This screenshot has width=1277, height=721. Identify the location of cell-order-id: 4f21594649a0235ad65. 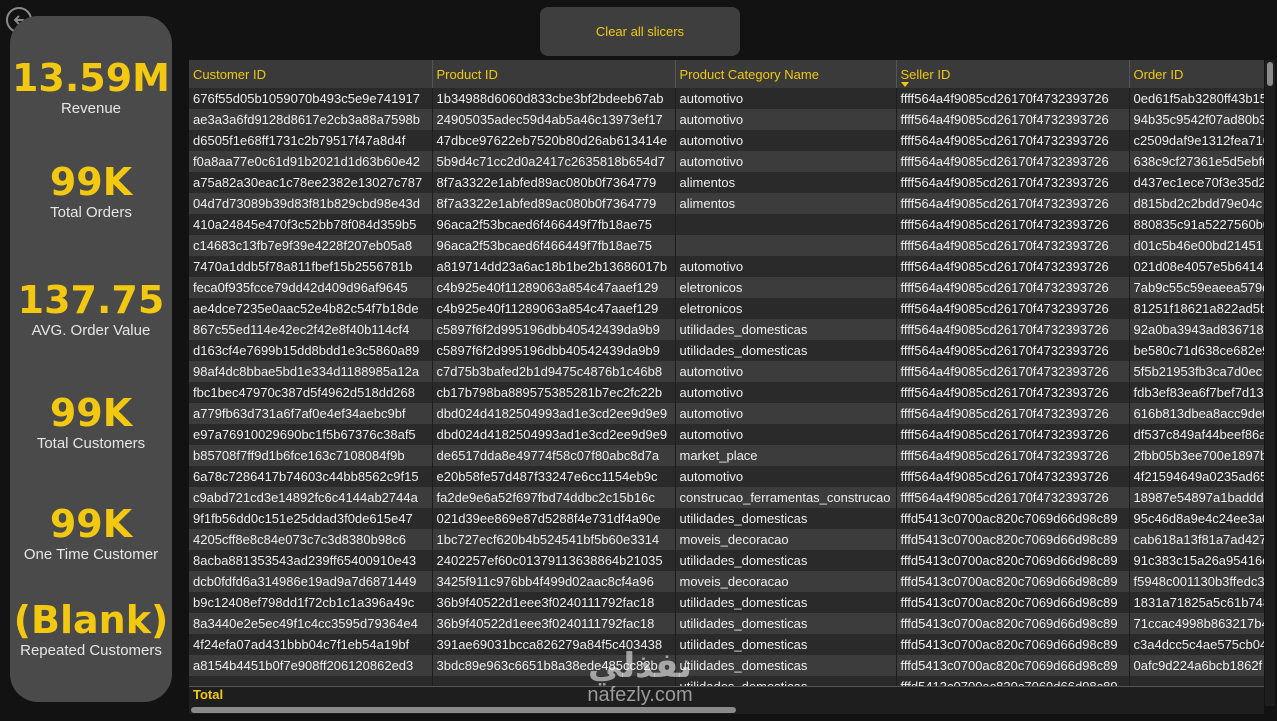
(1196, 476).